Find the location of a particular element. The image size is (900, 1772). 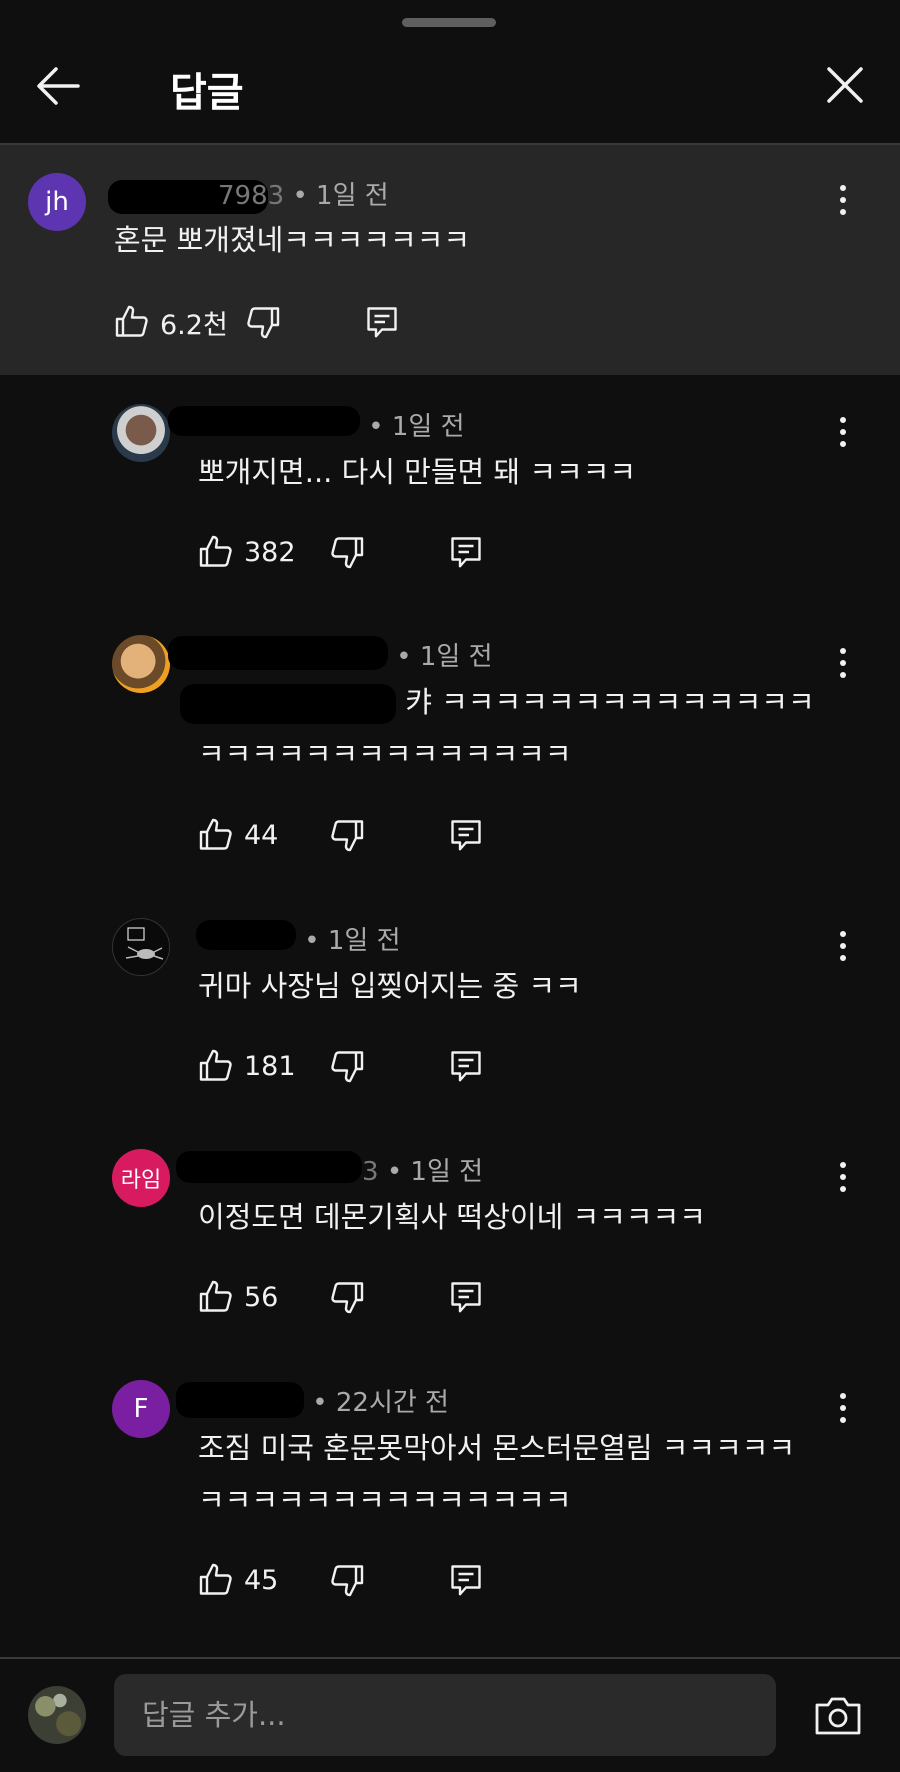

like-count: 6.2천 is located at coordinates (194, 325).